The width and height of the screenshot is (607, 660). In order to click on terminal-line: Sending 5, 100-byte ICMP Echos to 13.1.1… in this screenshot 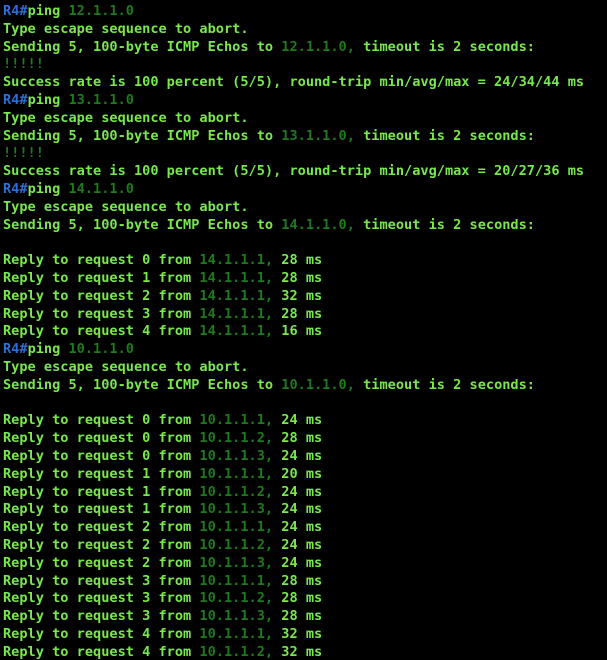, I will do `click(305, 137)`.